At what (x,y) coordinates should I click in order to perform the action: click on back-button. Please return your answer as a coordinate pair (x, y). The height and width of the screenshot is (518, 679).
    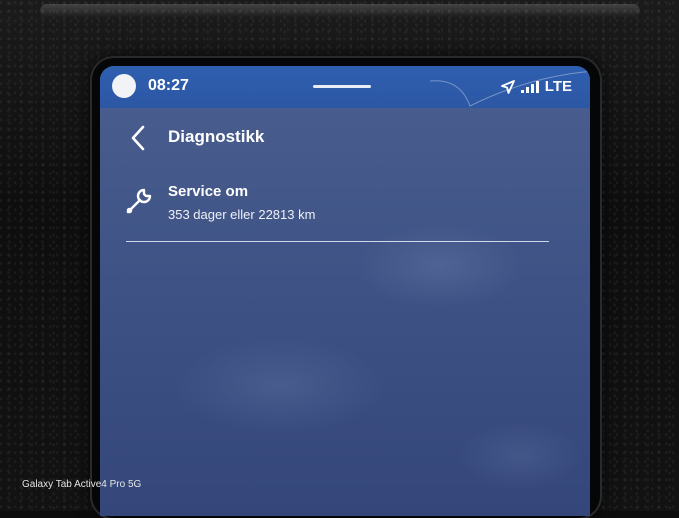
    Looking at the image, I should click on (138, 138).